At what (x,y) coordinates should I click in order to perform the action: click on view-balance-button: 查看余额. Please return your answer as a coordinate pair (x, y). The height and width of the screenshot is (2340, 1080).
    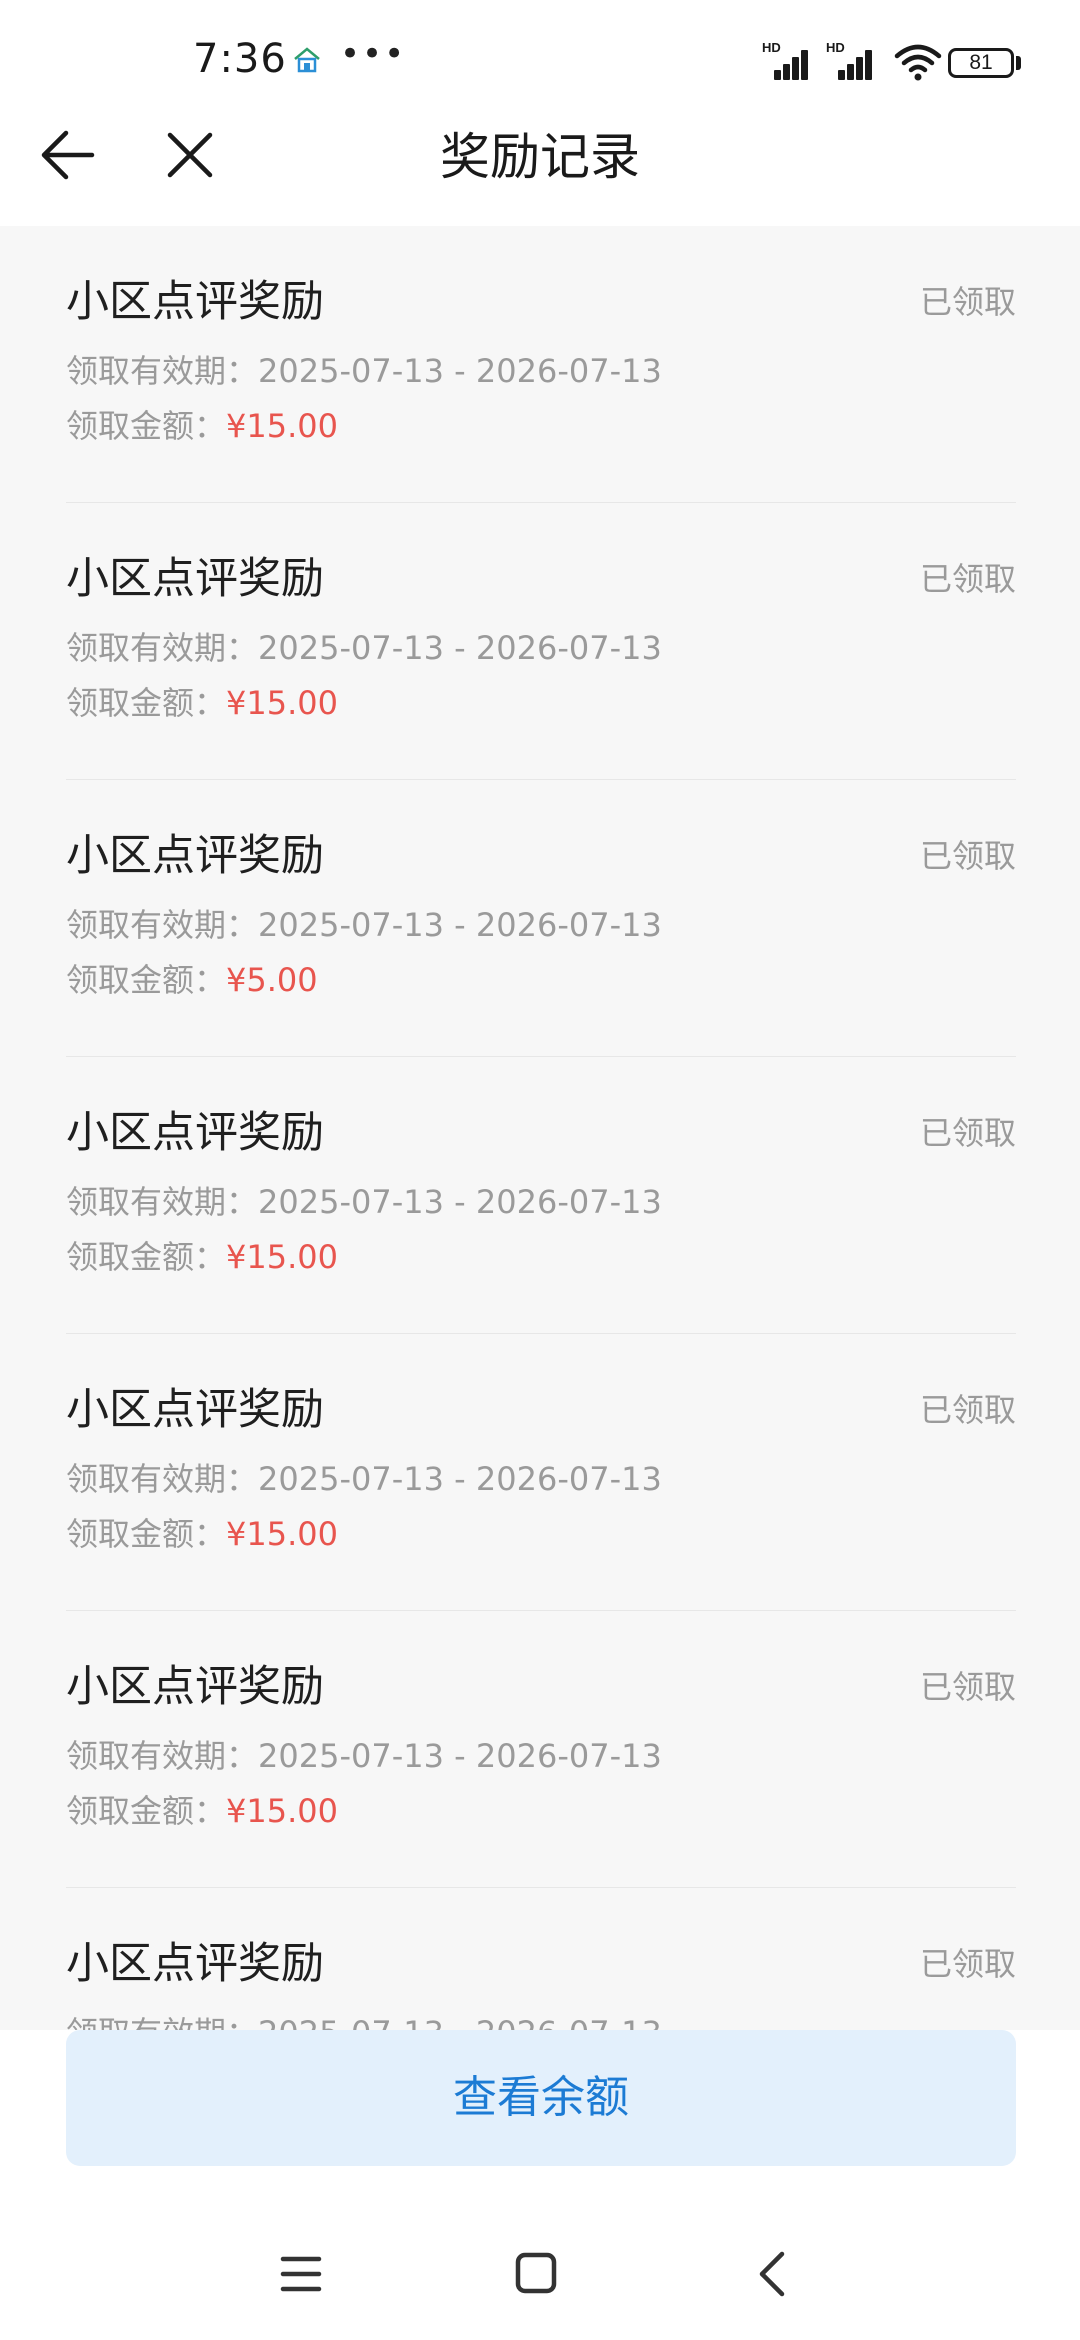
    Looking at the image, I should click on (541, 2098).